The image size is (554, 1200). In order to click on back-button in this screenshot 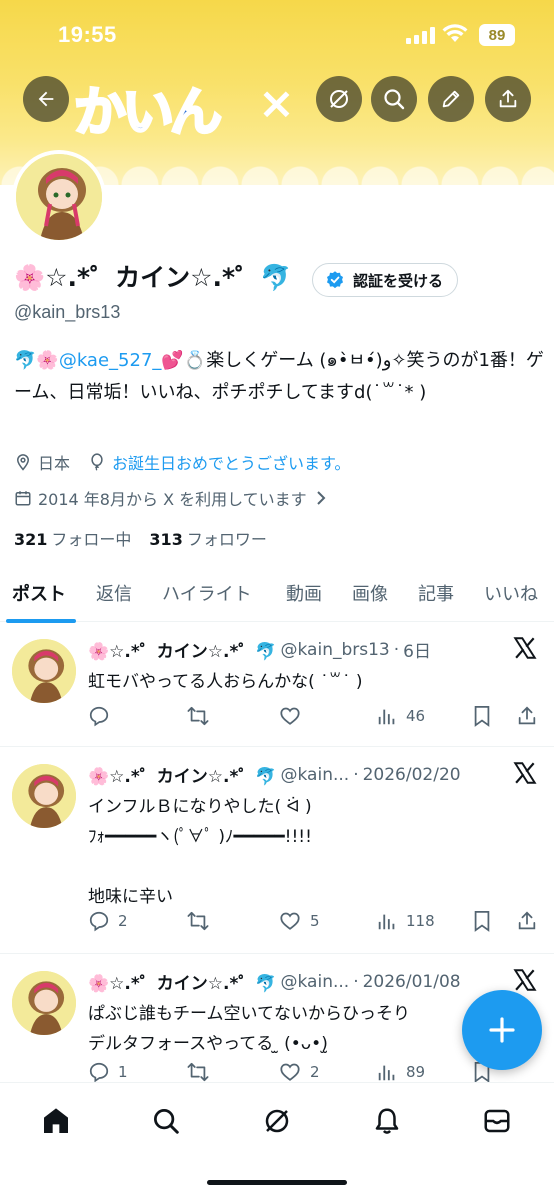, I will do `click(46, 99)`.